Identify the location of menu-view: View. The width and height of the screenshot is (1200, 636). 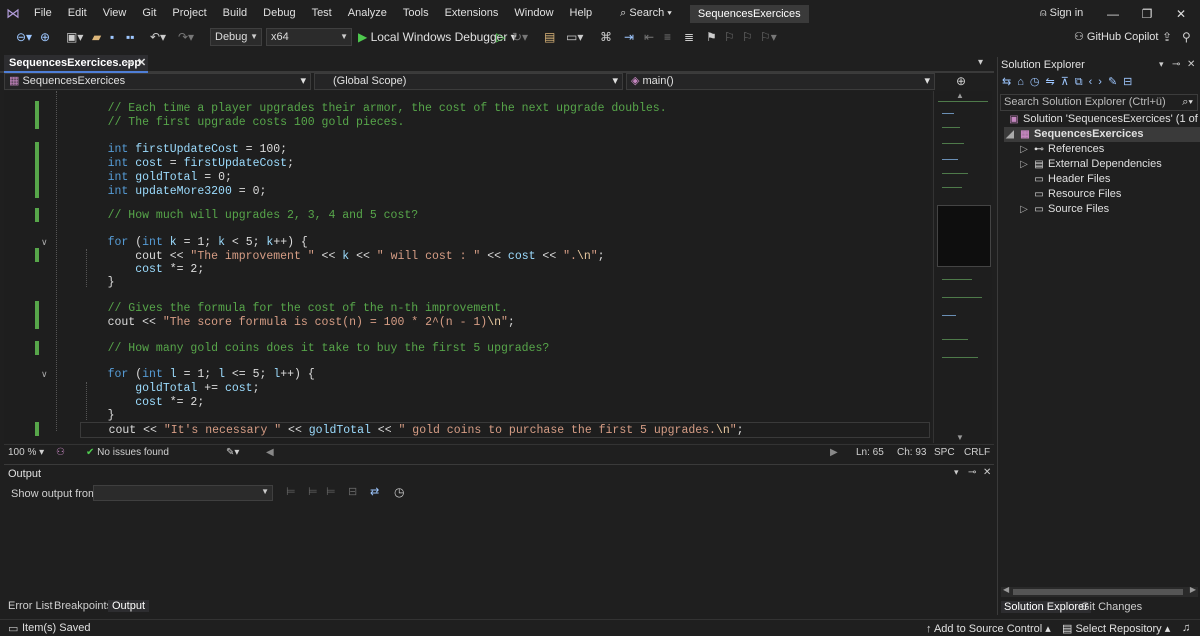
(115, 13).